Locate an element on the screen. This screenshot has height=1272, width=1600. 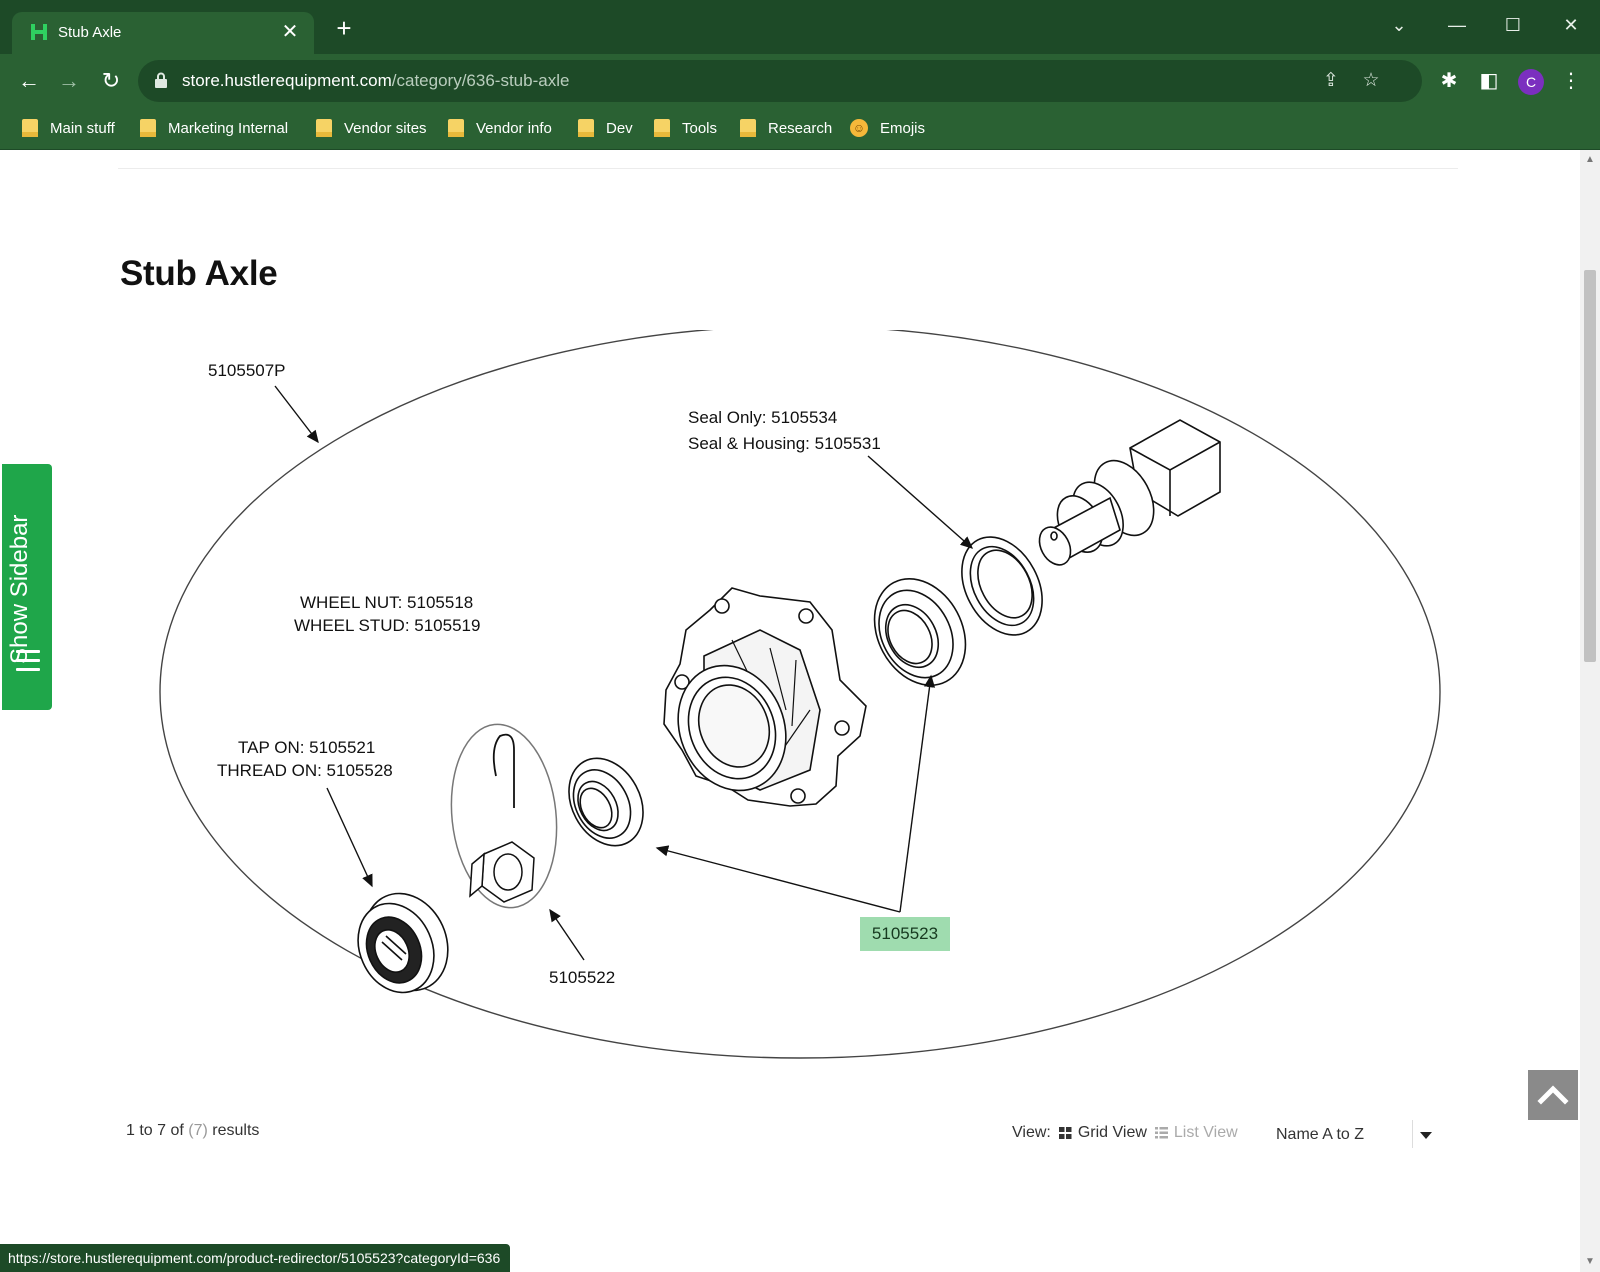
bookmark-tools: Tools is located at coordinates (685, 128).